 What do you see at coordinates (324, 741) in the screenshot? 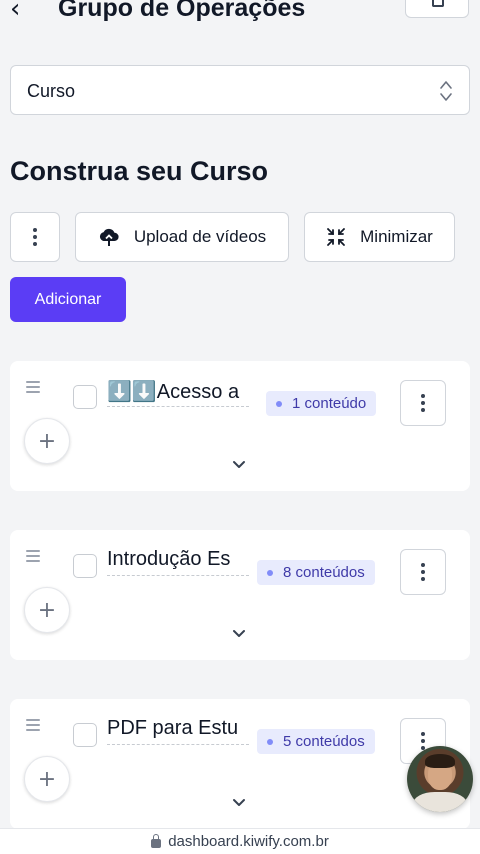
I see `content-count-label: 5 conteúdos` at bounding box center [324, 741].